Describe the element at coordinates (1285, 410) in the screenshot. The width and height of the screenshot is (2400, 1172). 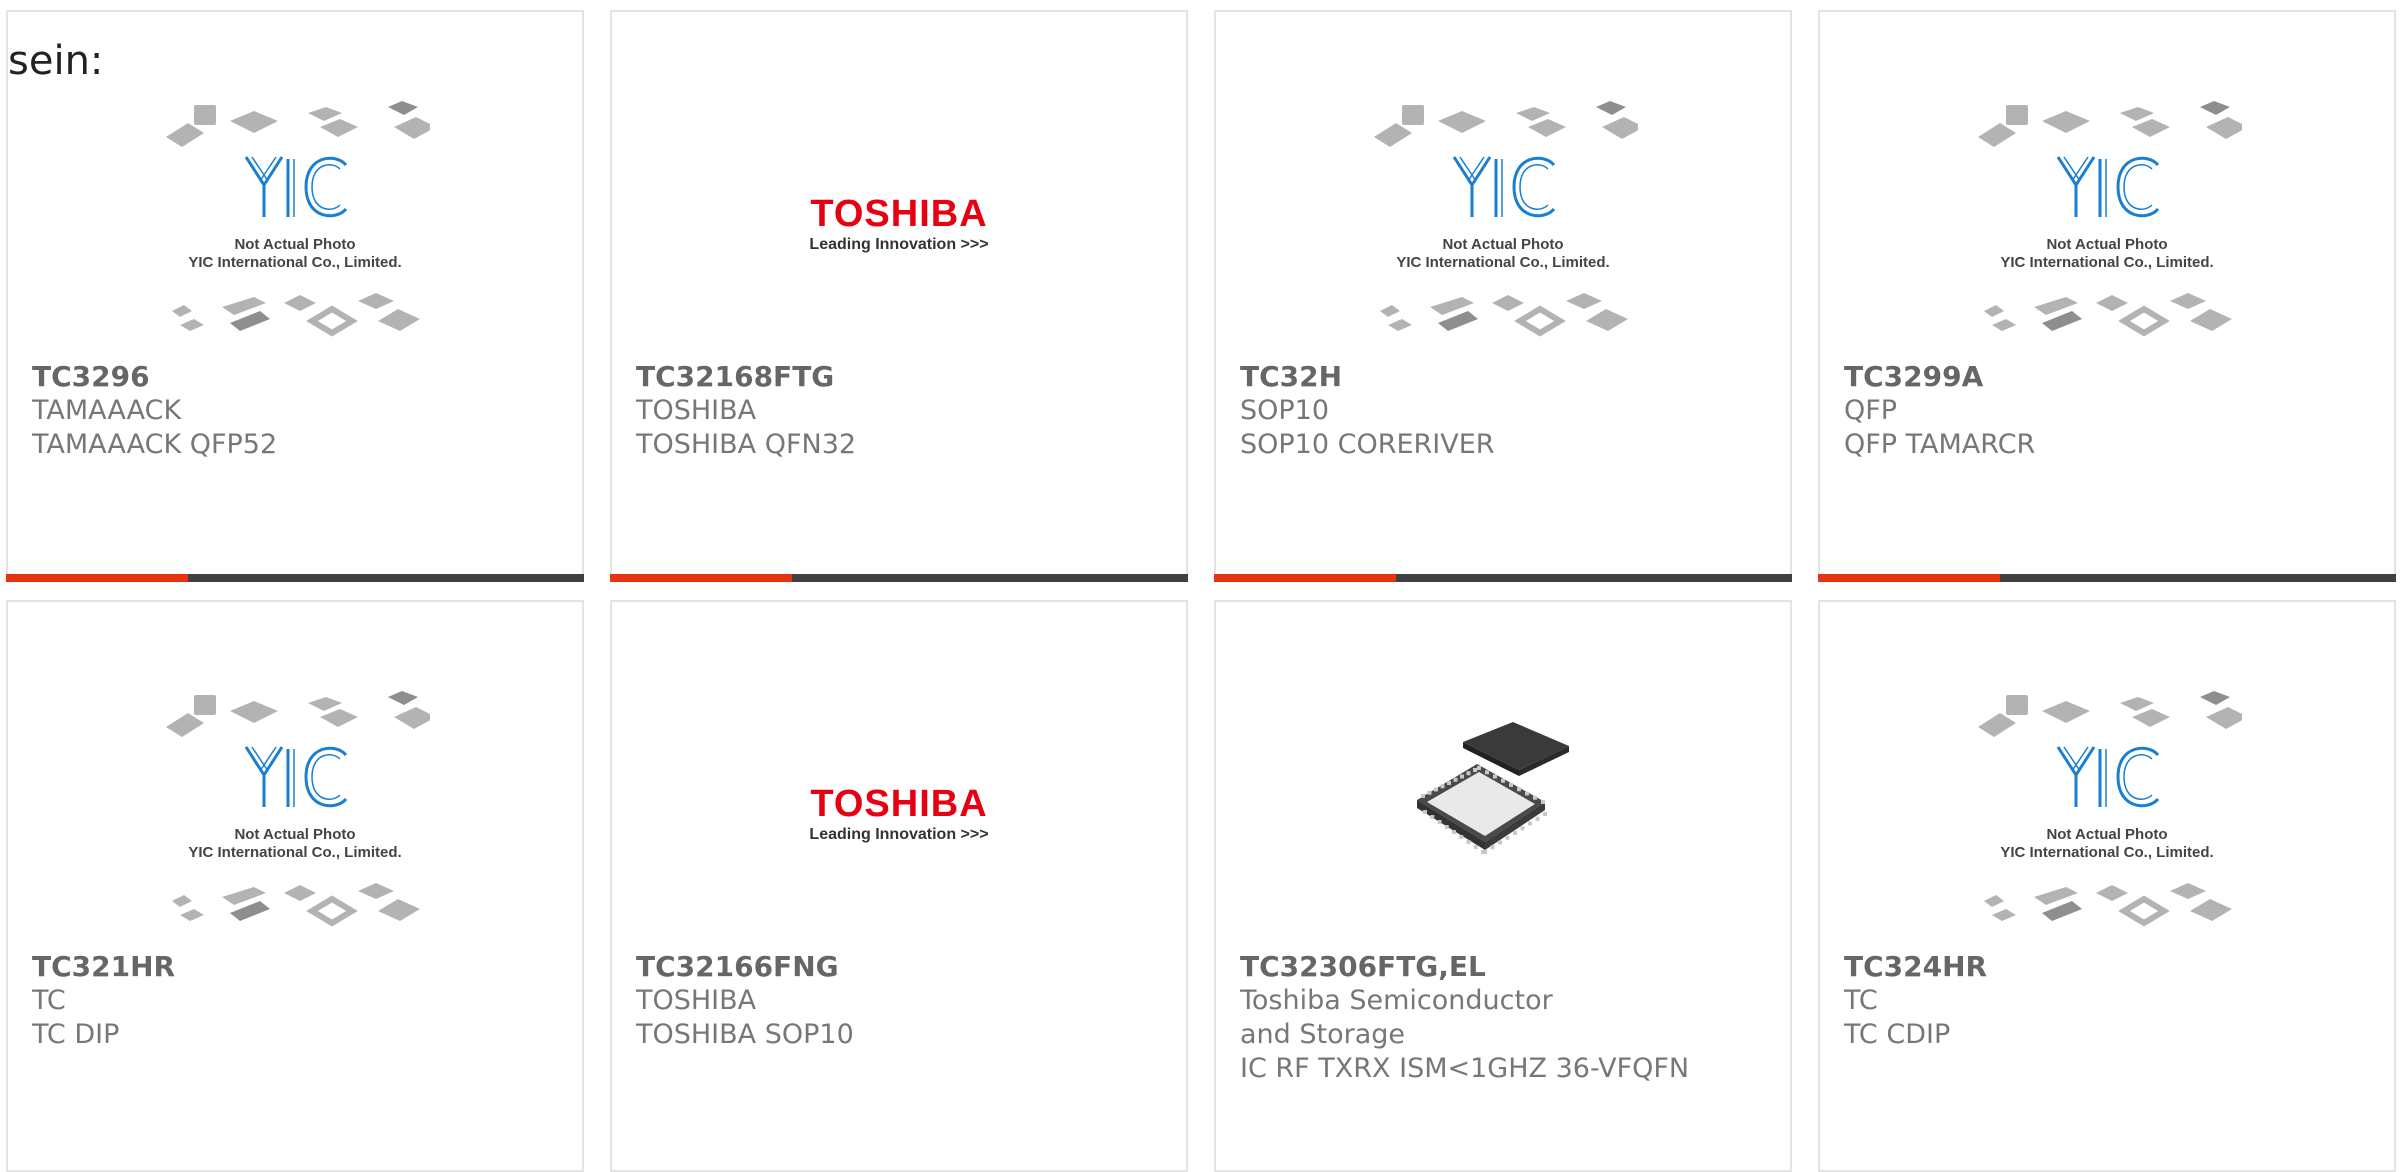
I see `manufacturer: SOP10` at that location.